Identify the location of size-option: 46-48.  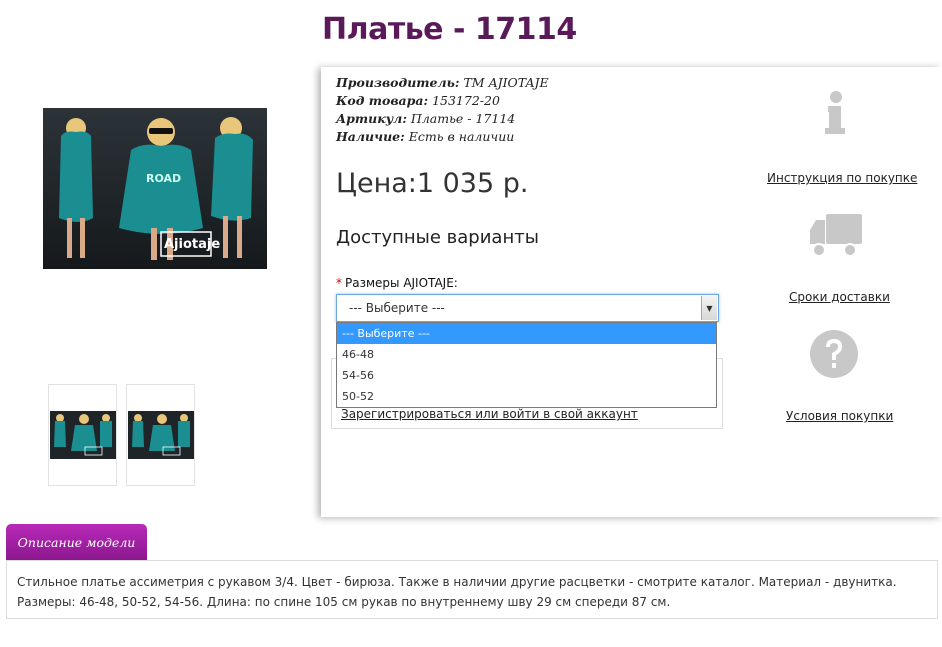
(526, 354).